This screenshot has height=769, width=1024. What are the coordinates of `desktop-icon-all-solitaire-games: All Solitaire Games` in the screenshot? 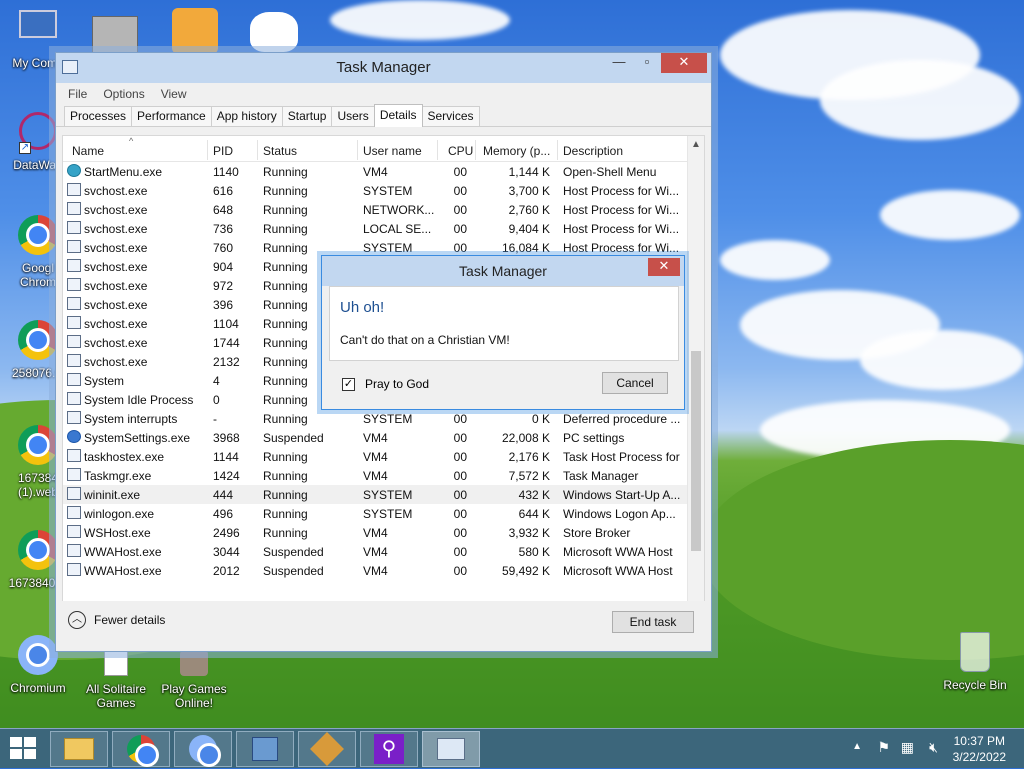 It's located at (116, 680).